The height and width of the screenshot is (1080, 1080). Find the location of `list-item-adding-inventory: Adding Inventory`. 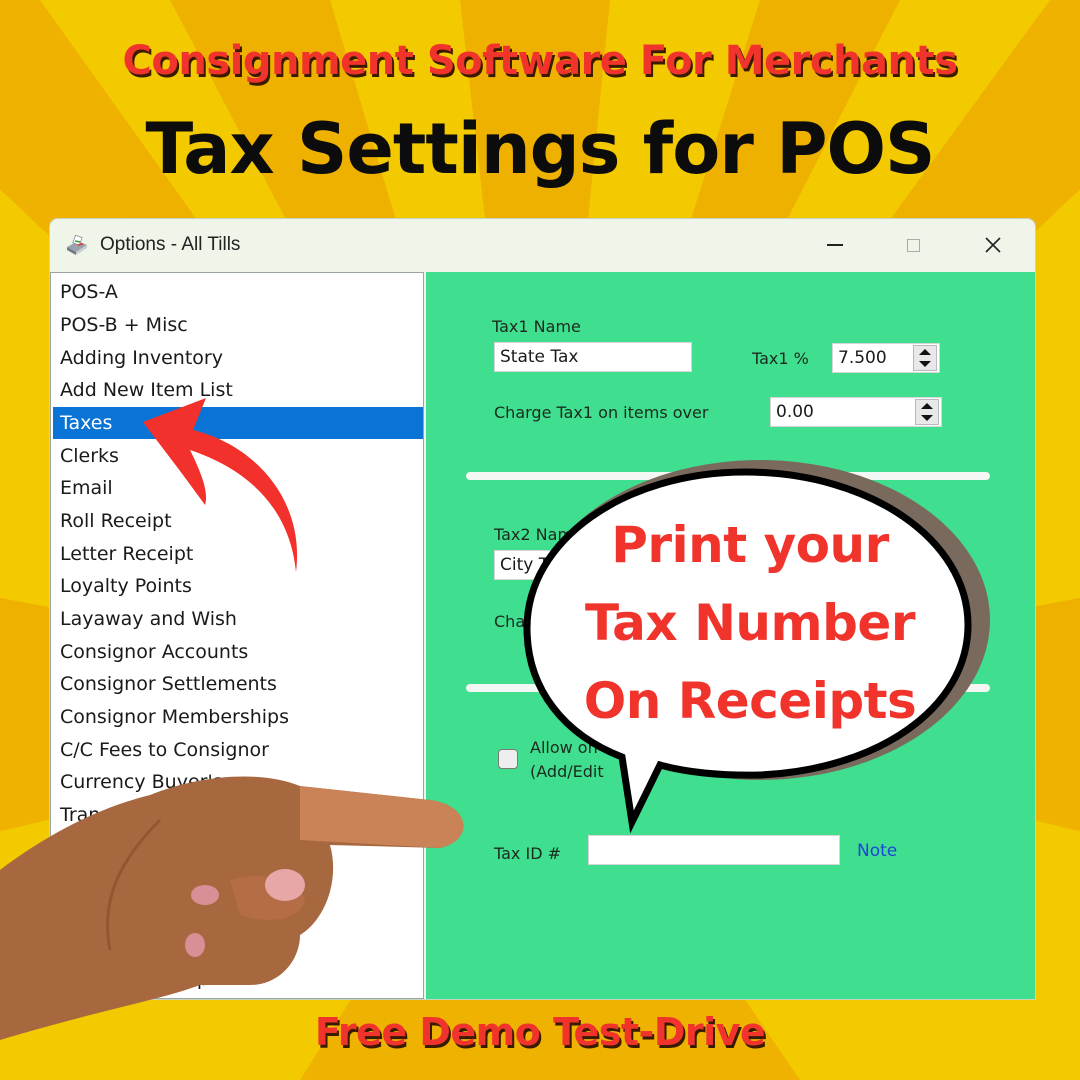

list-item-adding-inventory: Adding Inventory is located at coordinates (238, 358).